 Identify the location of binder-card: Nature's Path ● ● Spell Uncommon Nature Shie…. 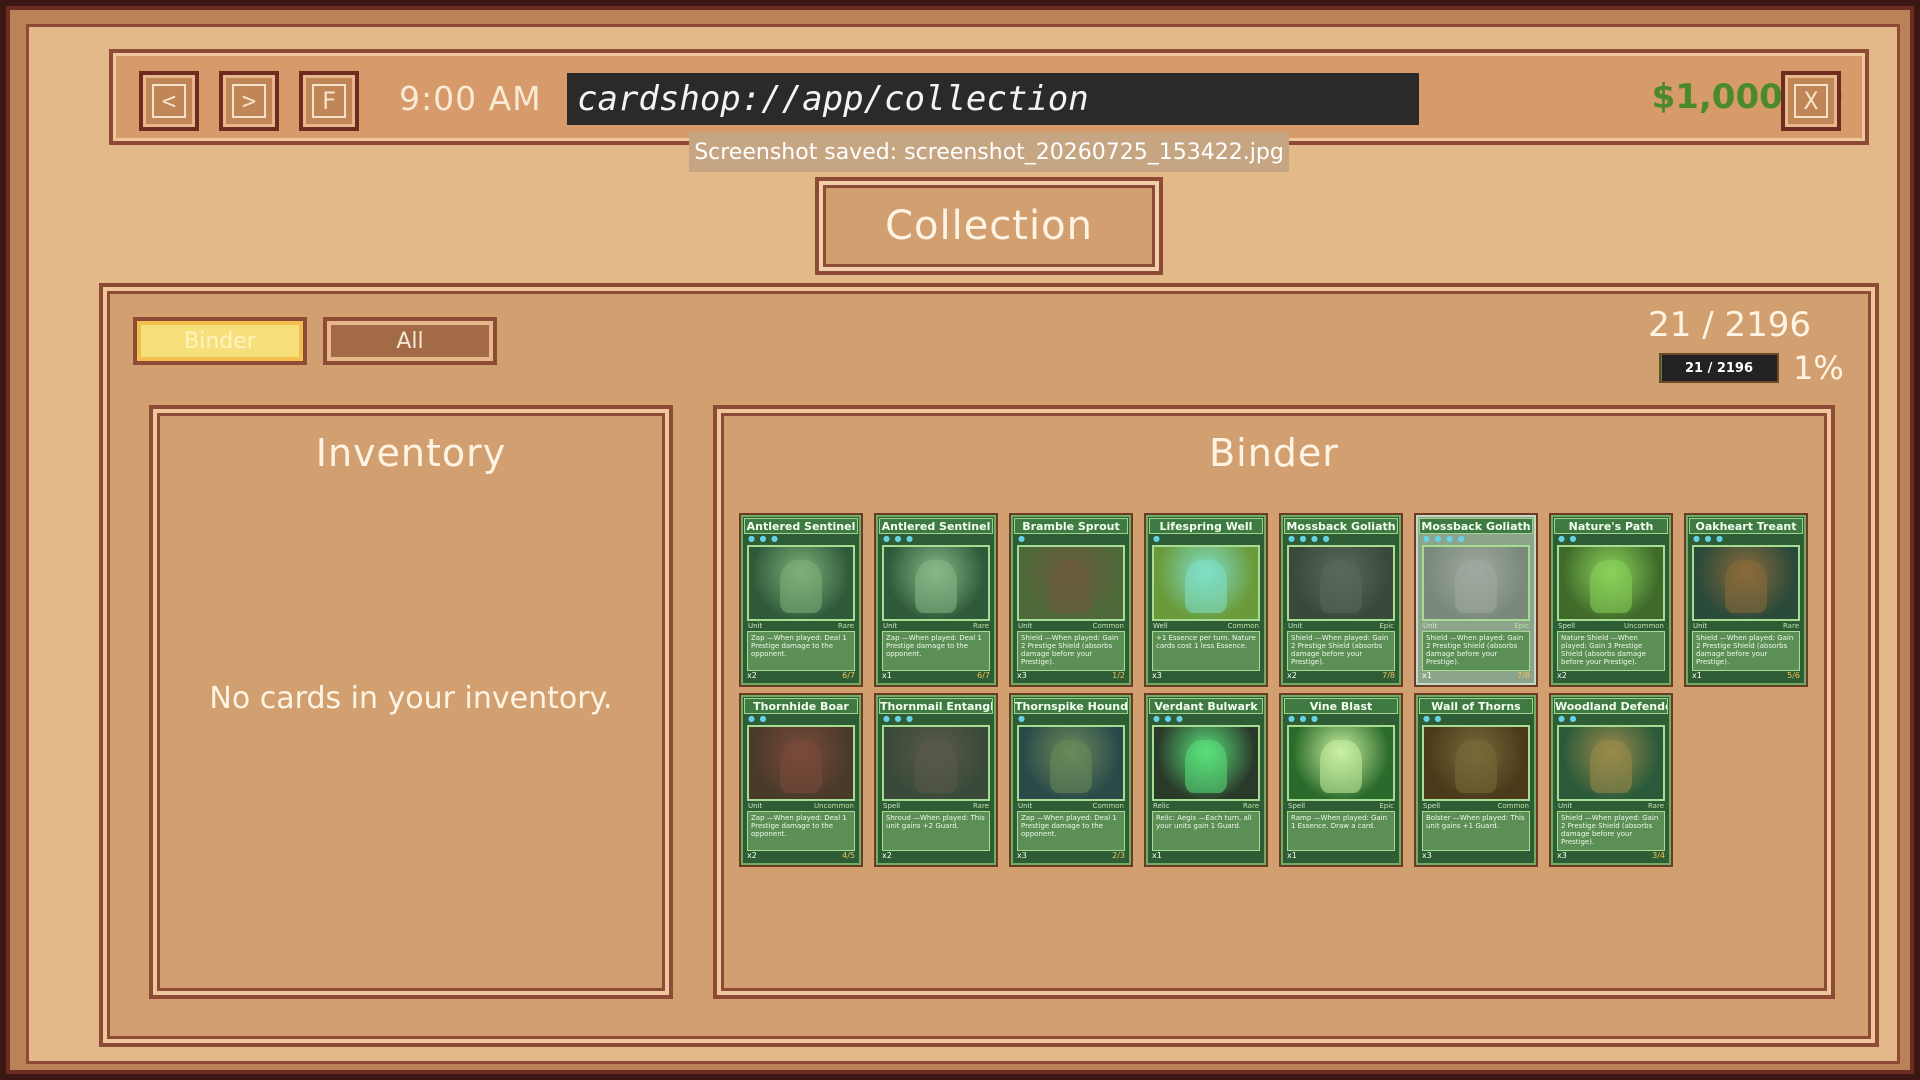
(1611, 600).